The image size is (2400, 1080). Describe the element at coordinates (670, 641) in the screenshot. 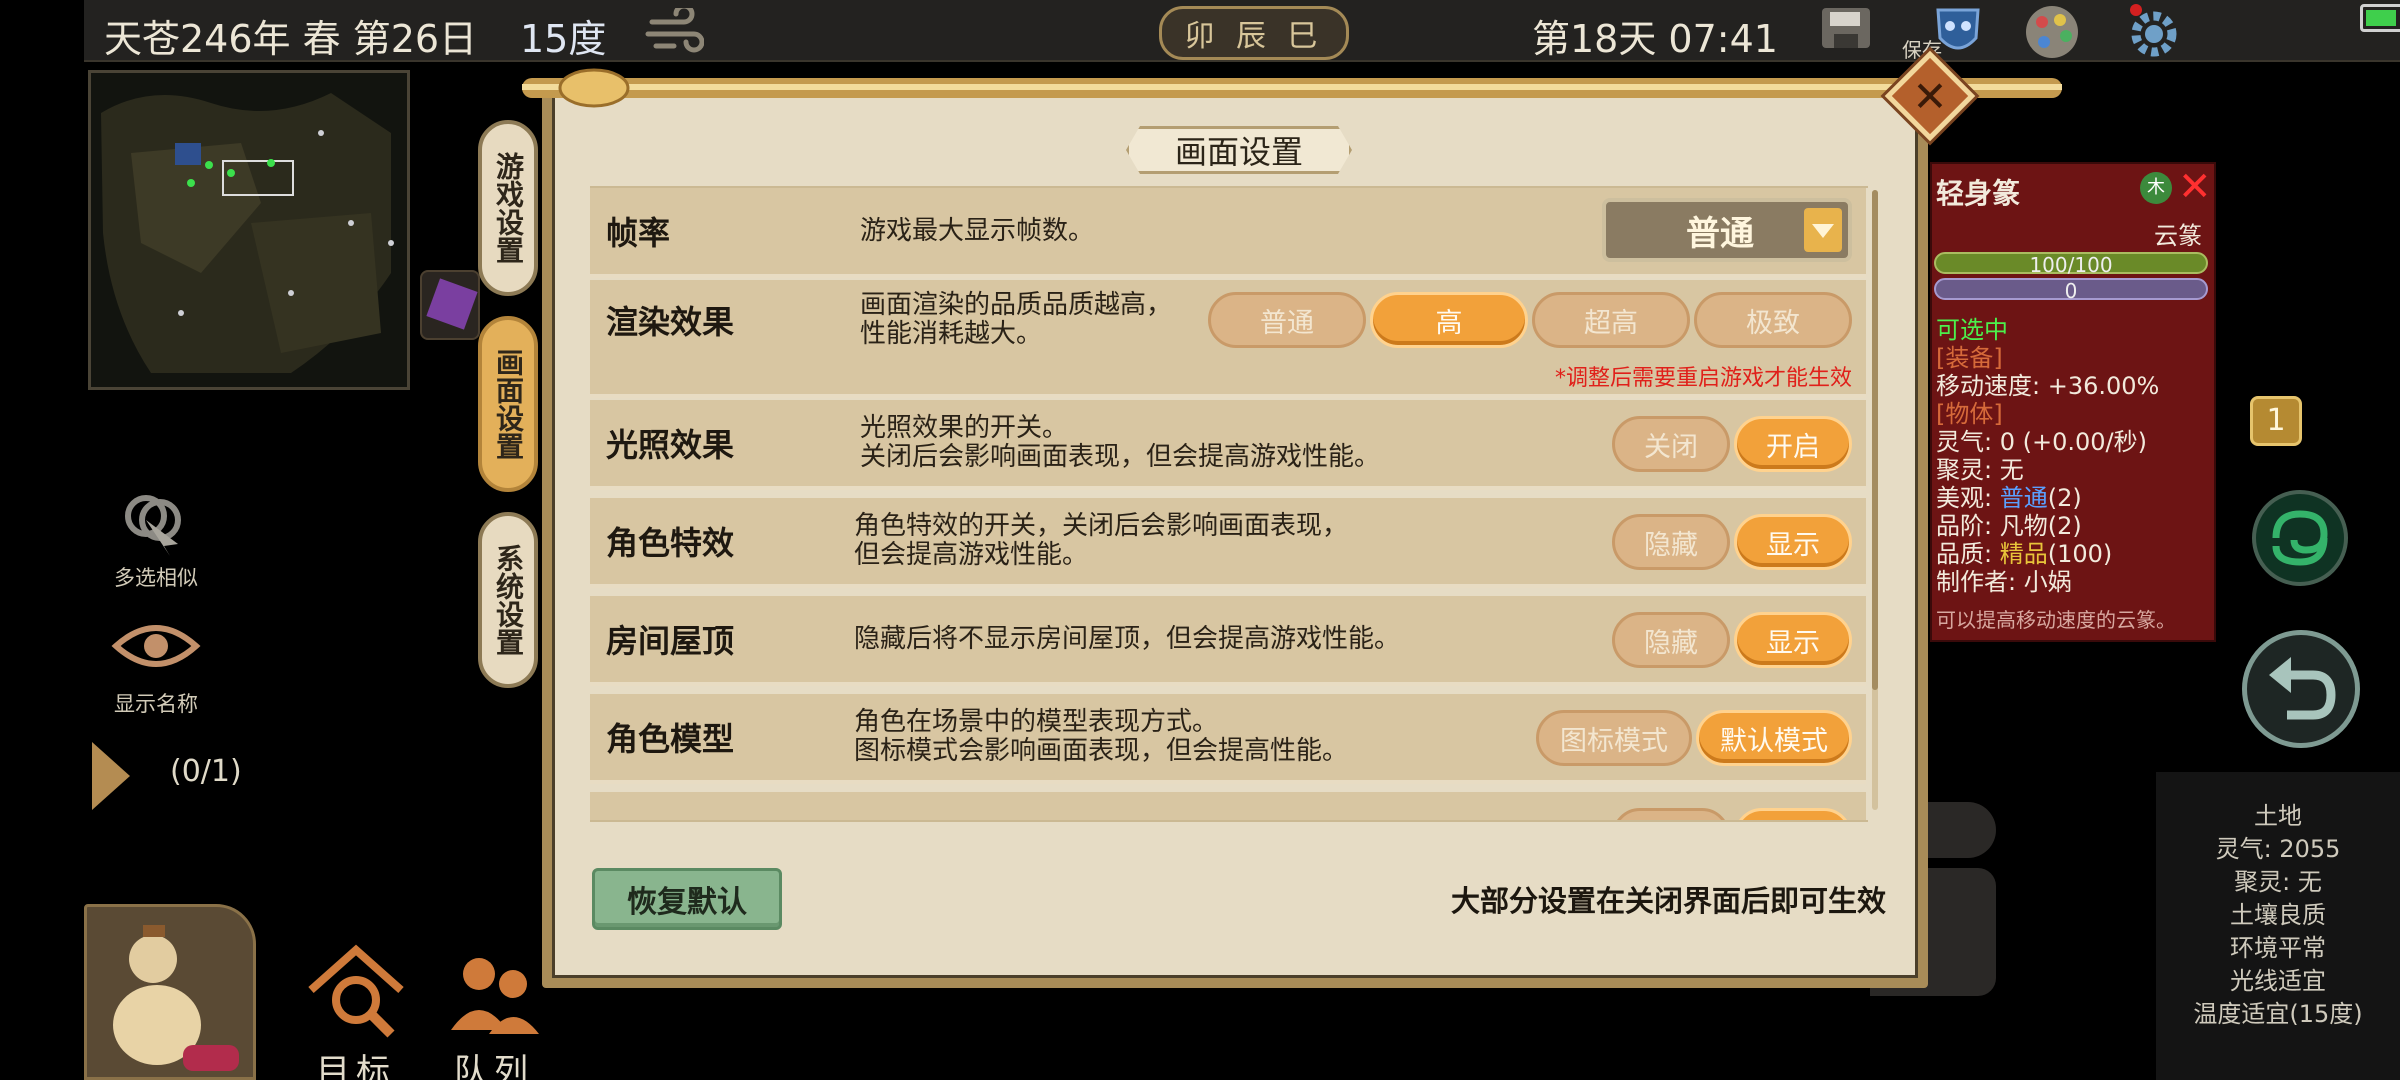

I see `setting-name: 房间屋顶` at that location.